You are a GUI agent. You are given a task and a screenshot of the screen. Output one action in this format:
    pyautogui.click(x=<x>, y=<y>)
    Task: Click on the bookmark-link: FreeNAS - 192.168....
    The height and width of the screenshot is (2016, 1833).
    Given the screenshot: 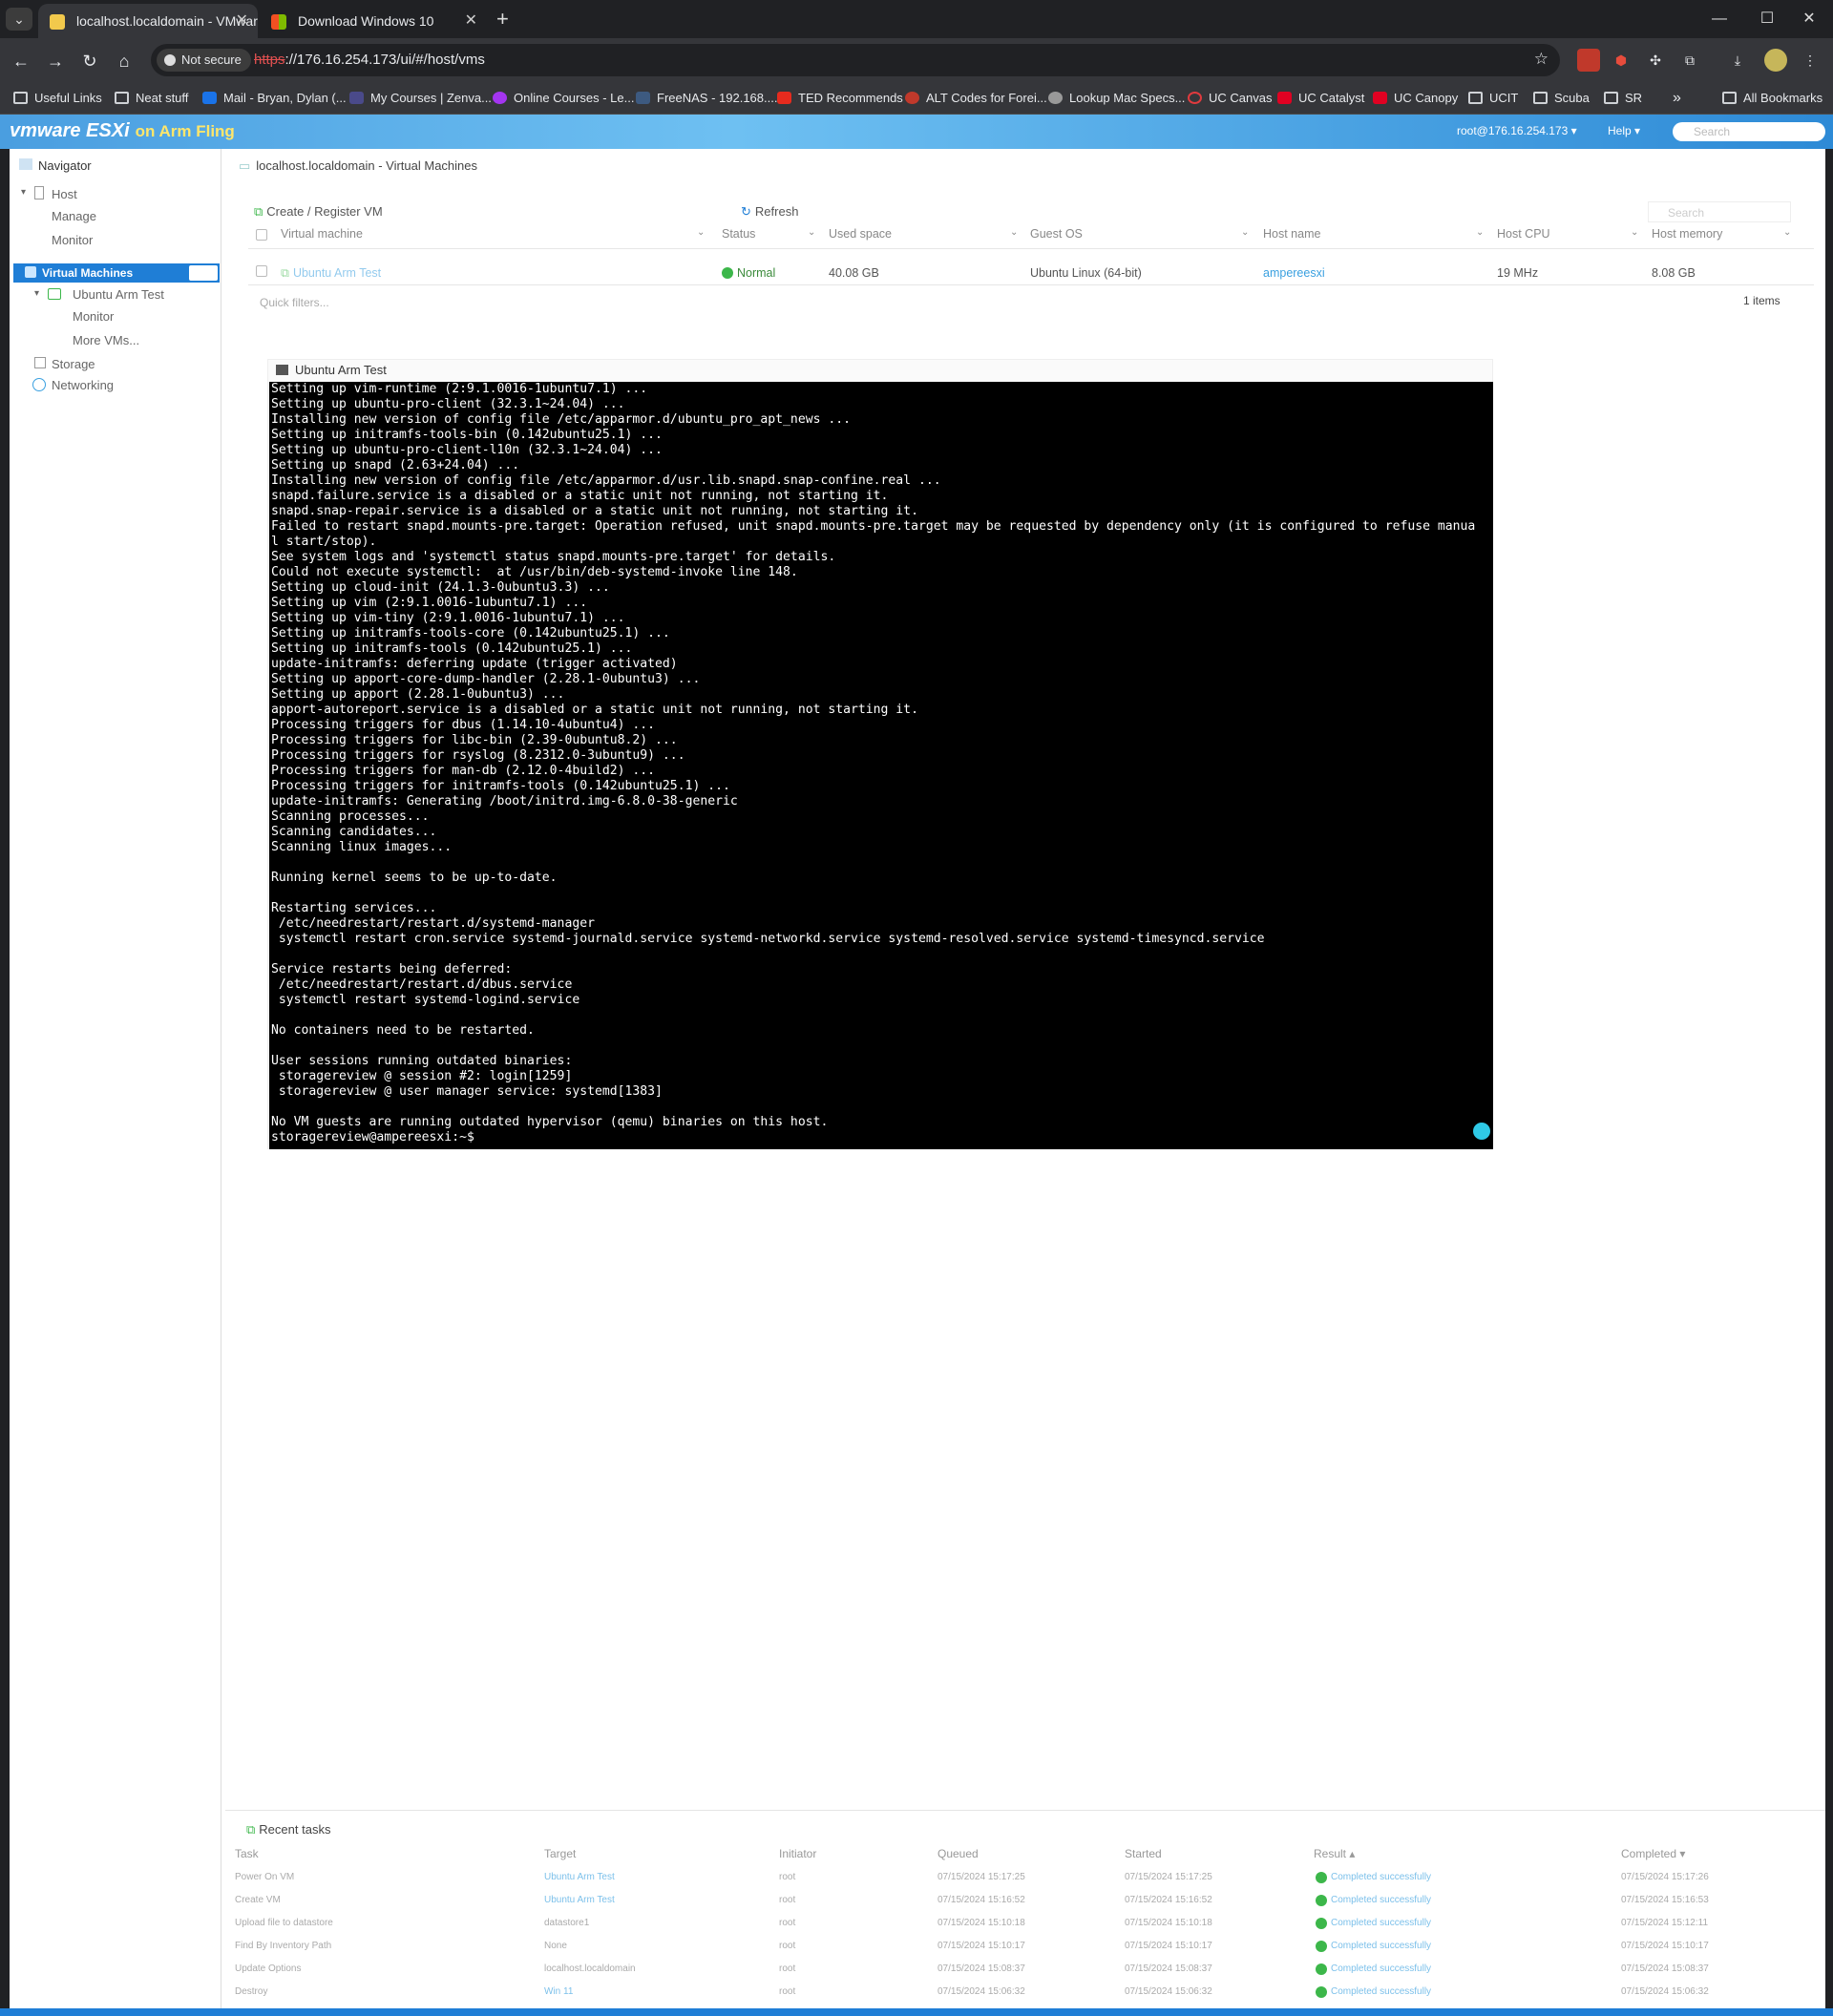 What is the action you would take?
    pyautogui.click(x=706, y=98)
    